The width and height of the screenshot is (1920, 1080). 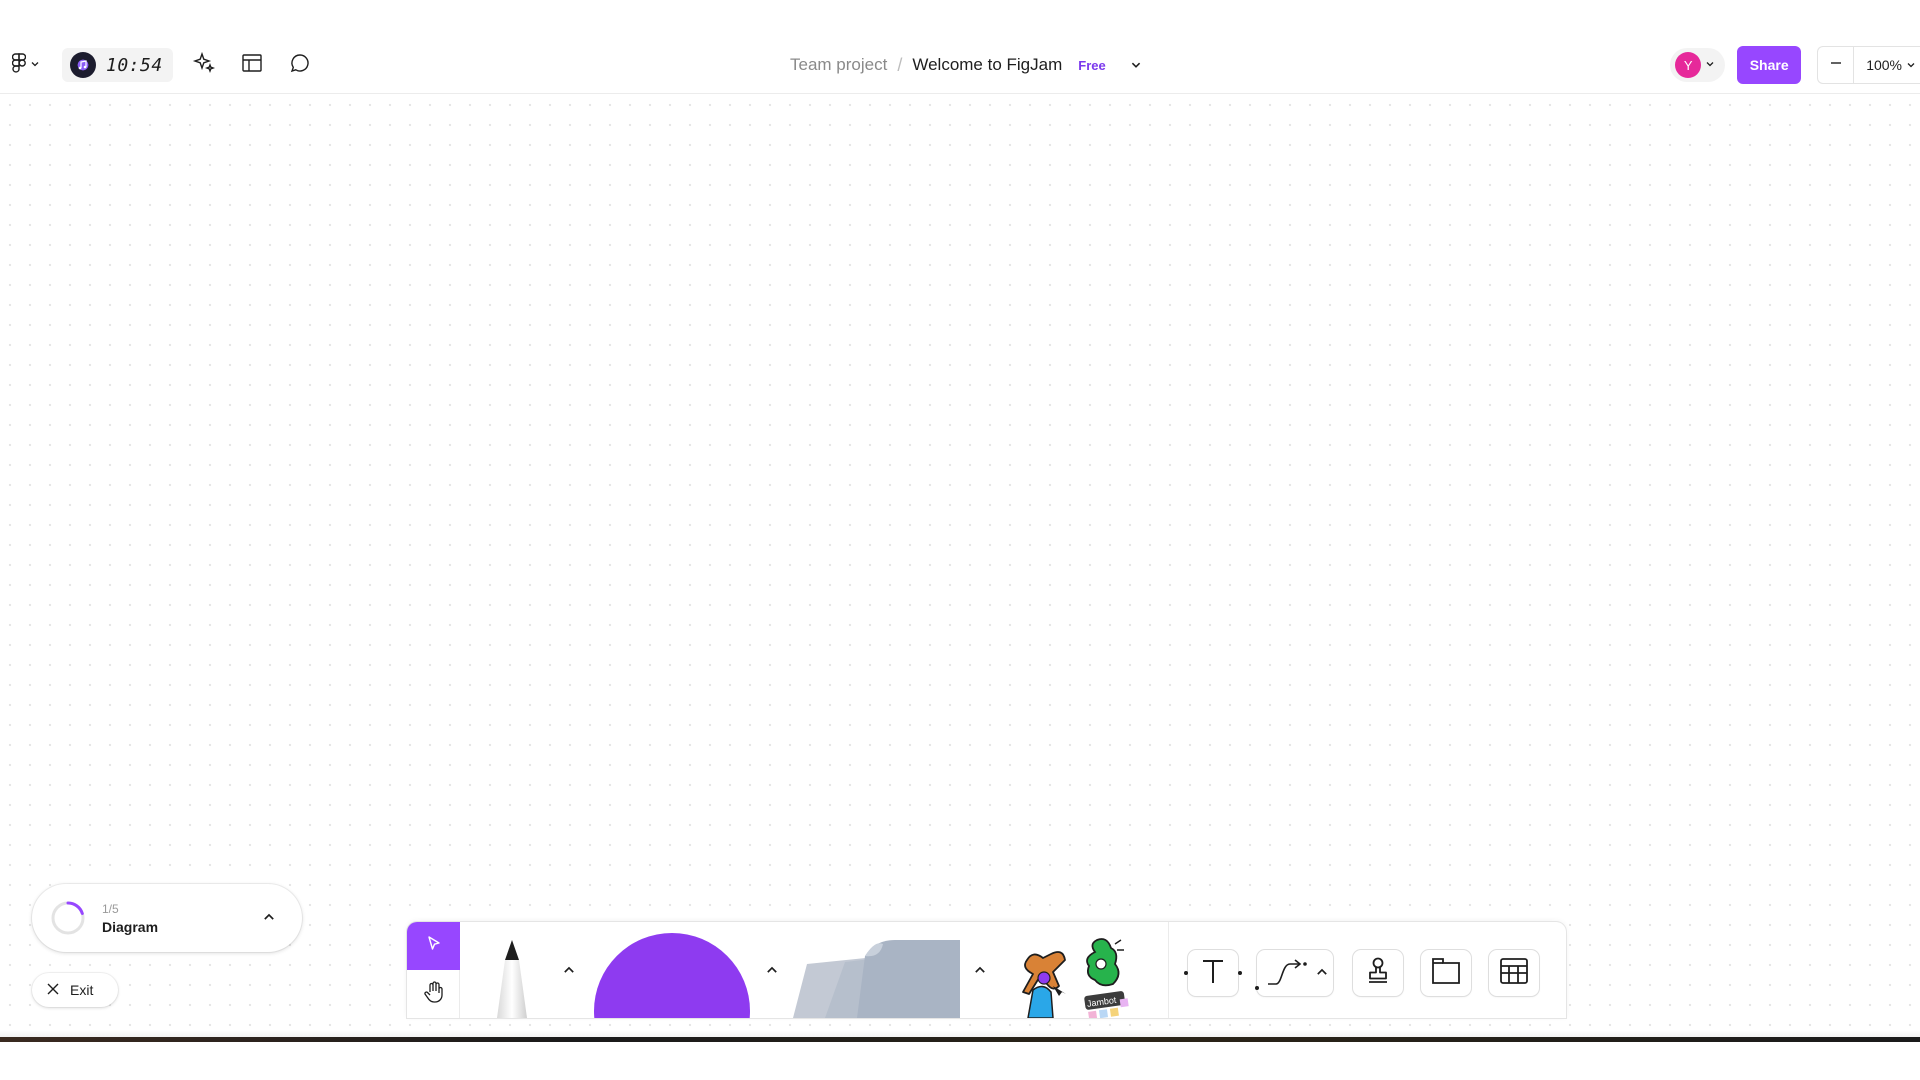 I want to click on main-menu-button, so click(x=26, y=65).